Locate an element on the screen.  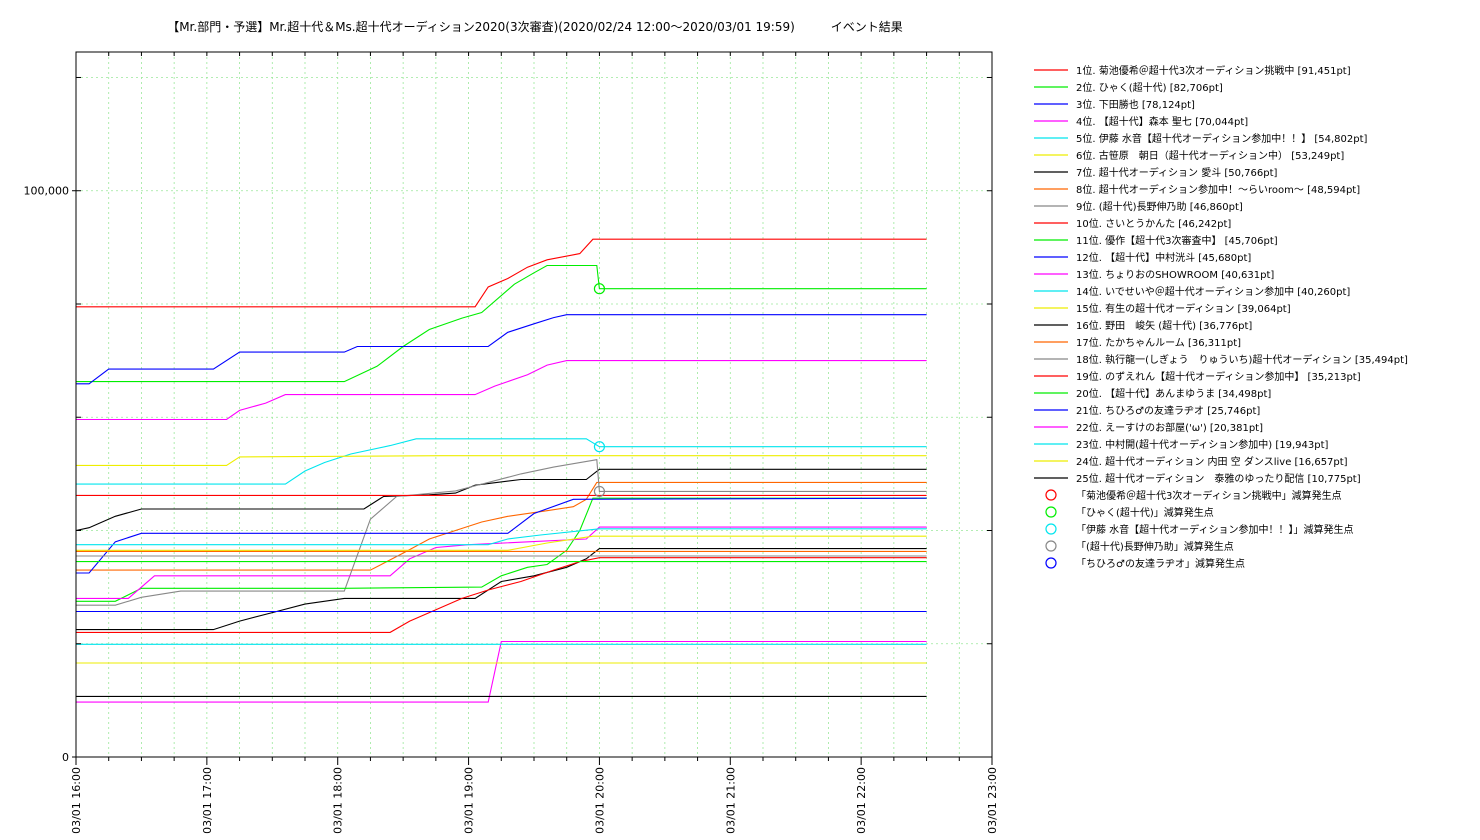
legend-label-13: 13位. ちょりおのSHOWROOM [40,631pt] is located at coordinates (1175, 274).